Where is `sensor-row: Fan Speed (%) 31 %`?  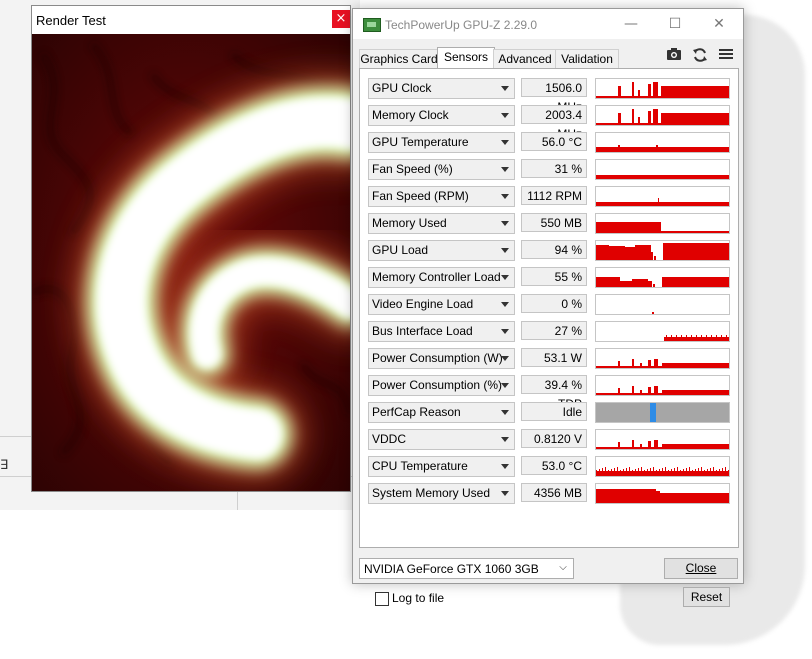
sensor-row: Fan Speed (%) 31 % is located at coordinates (551, 169).